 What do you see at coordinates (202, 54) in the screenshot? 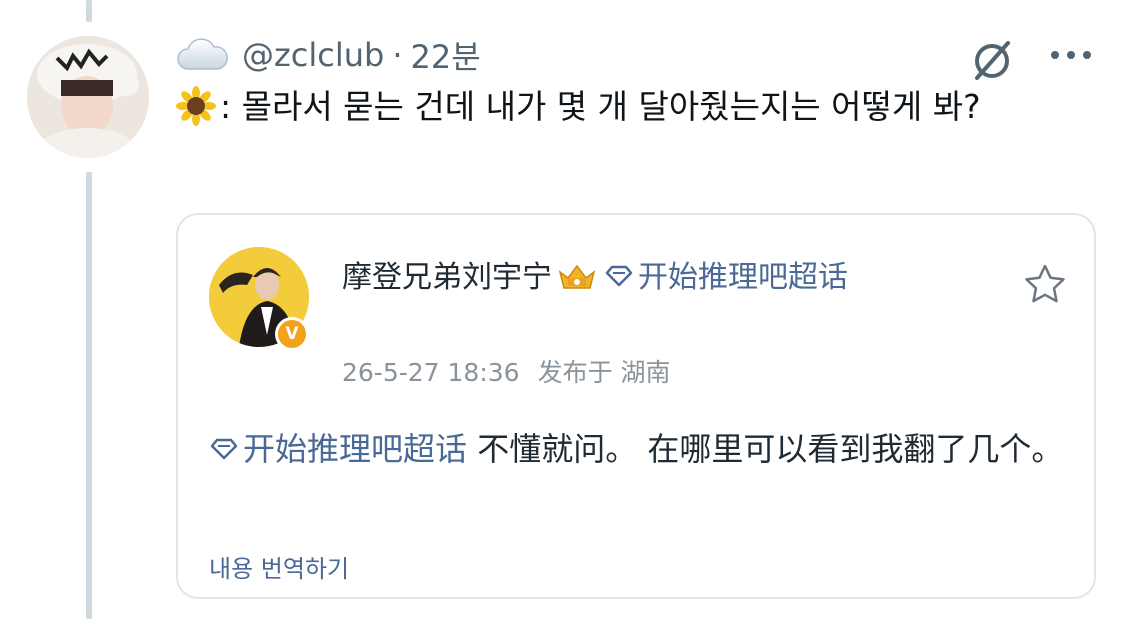
I see `cloud-icon` at bounding box center [202, 54].